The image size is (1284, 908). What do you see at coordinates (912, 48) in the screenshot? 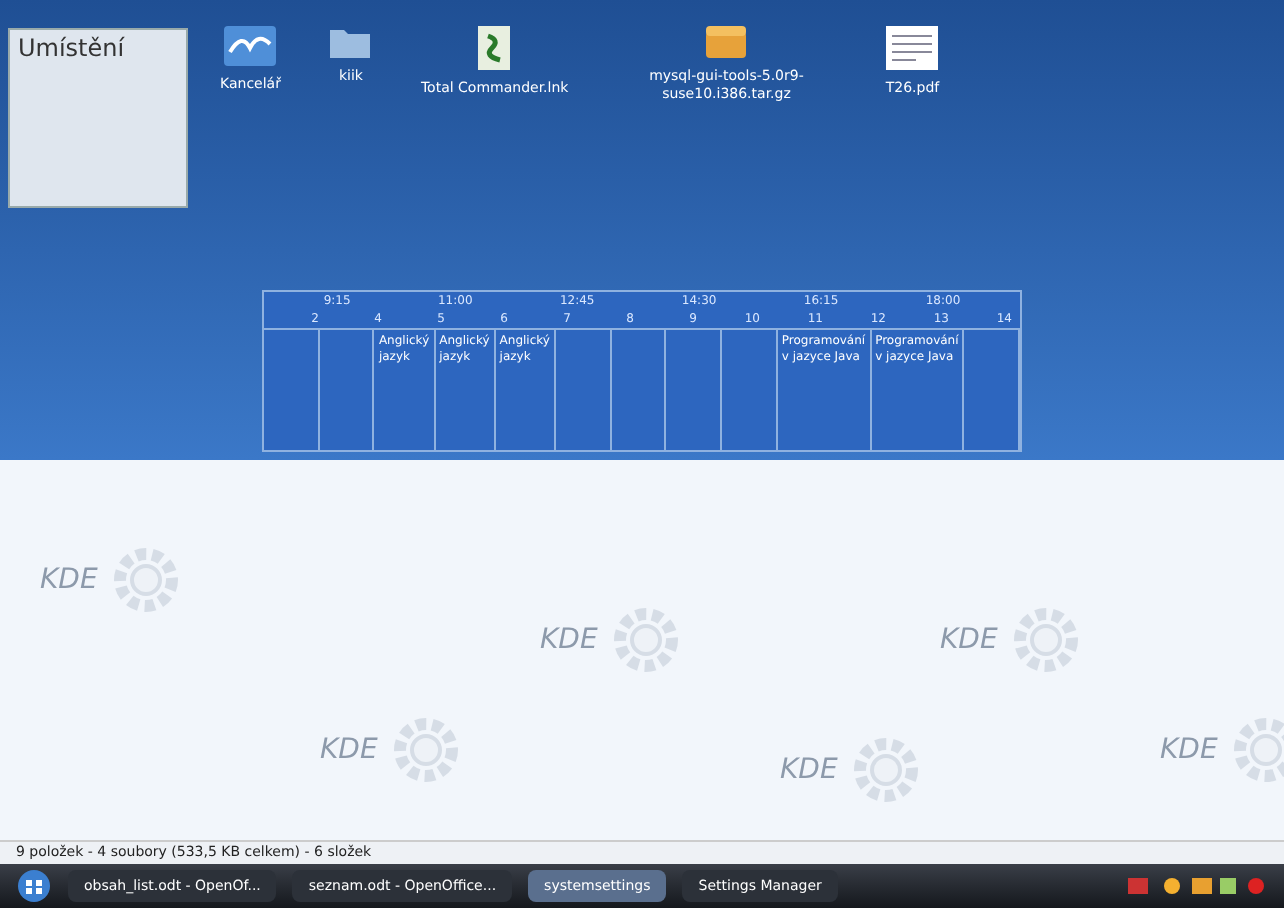
I see `pdf-thumbnail-icon` at bounding box center [912, 48].